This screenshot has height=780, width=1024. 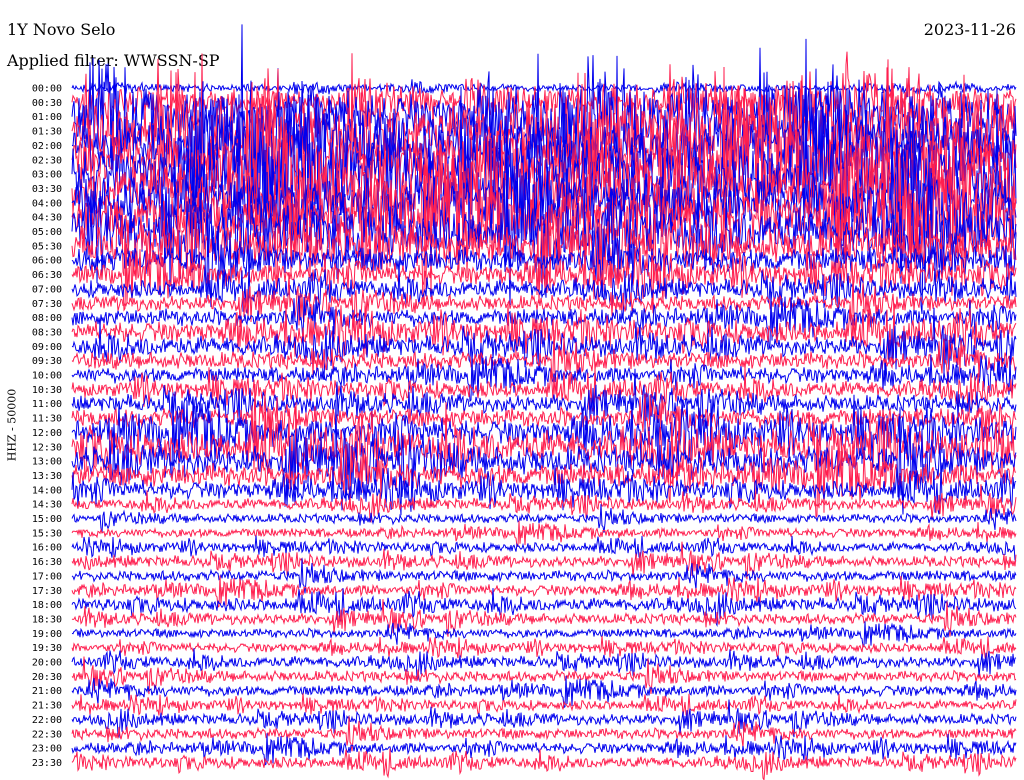 I want to click on row-label-0300: 03:00, so click(x=47, y=175).